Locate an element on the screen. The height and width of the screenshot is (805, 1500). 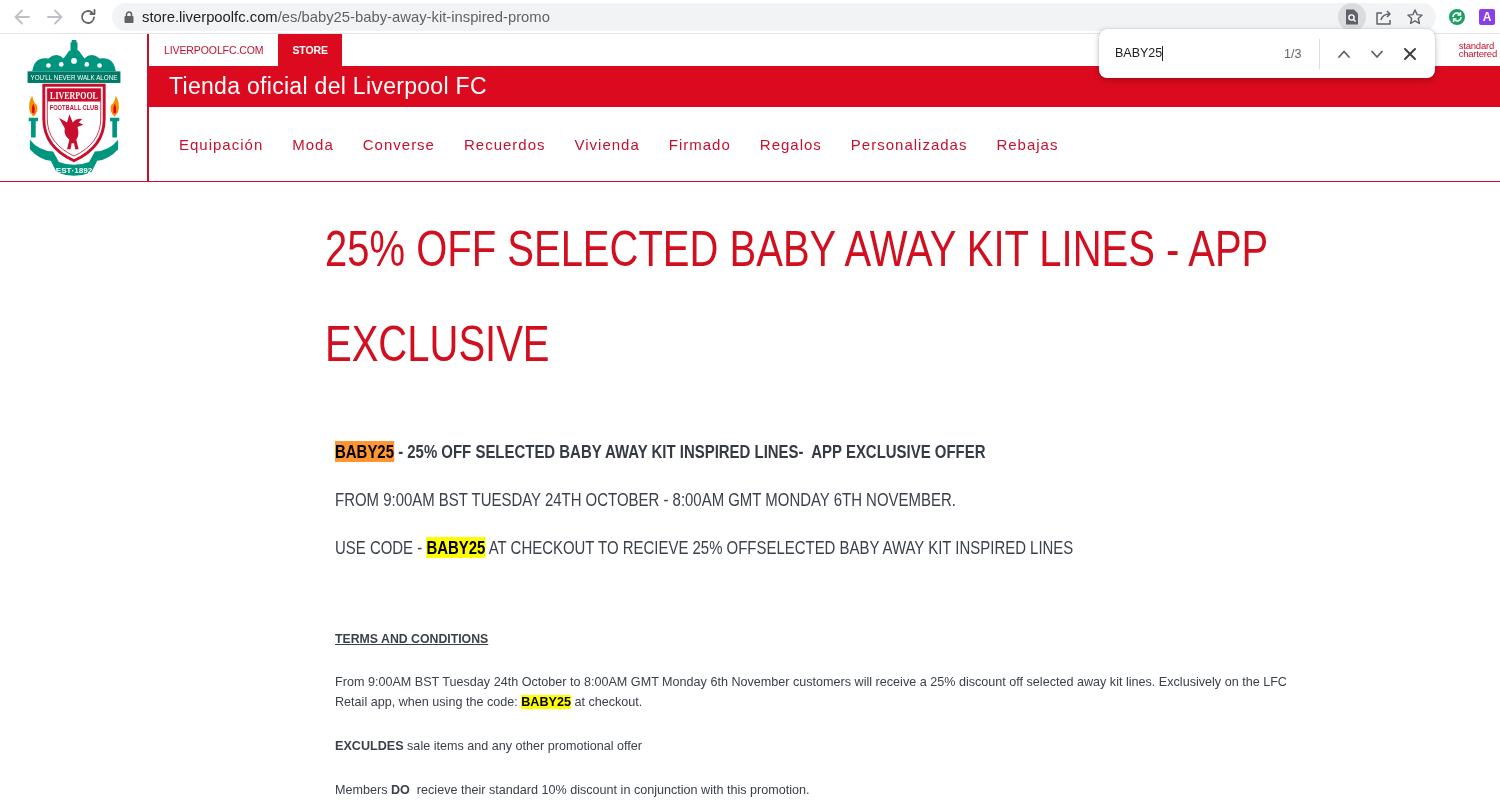
lock-icon is located at coordinates (129, 16).